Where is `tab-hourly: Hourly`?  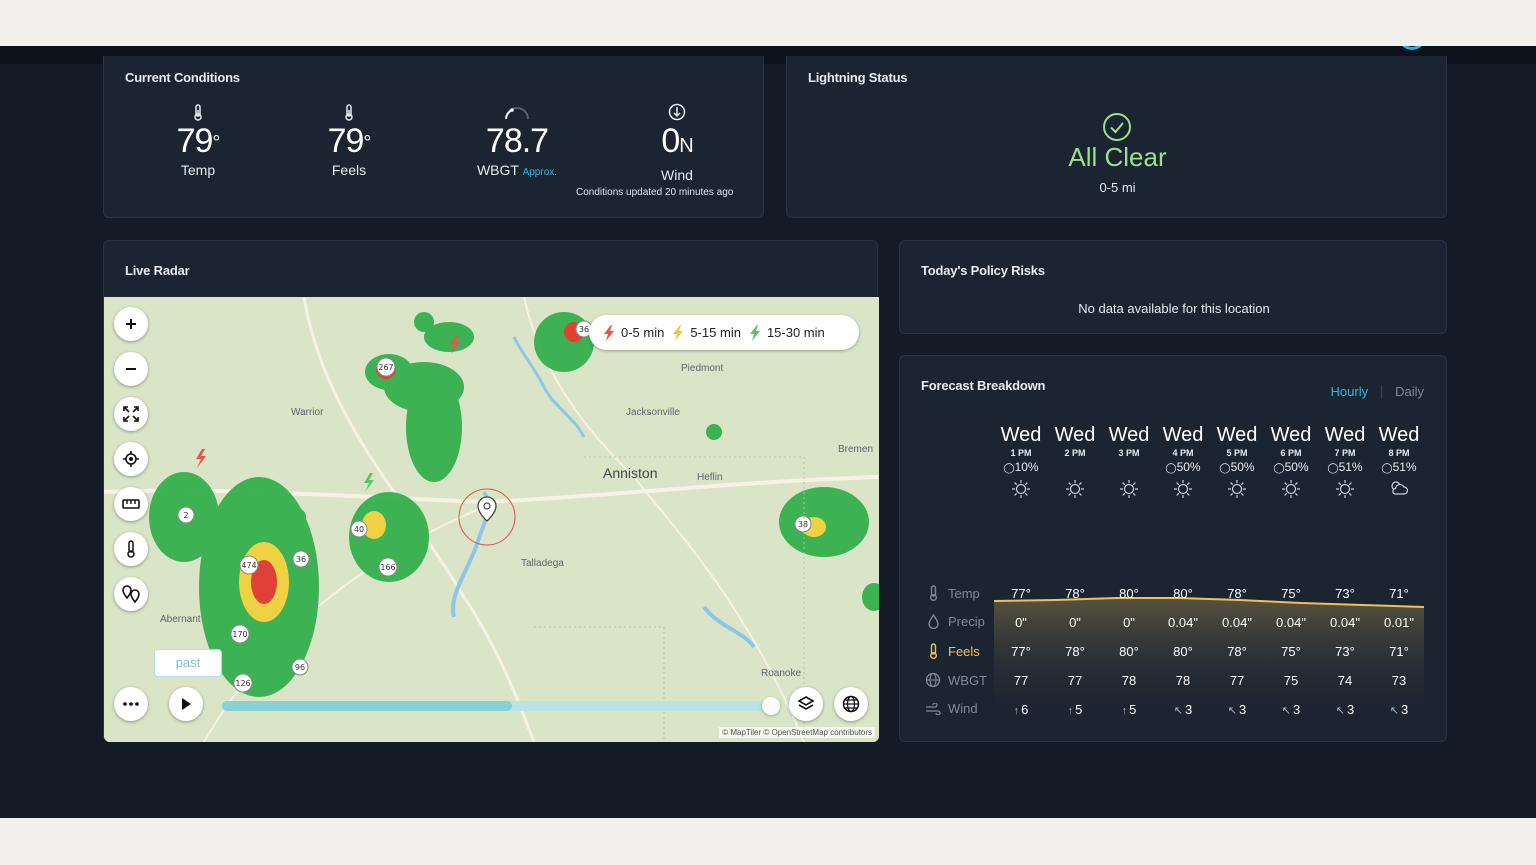 tab-hourly: Hourly is located at coordinates (1350, 391).